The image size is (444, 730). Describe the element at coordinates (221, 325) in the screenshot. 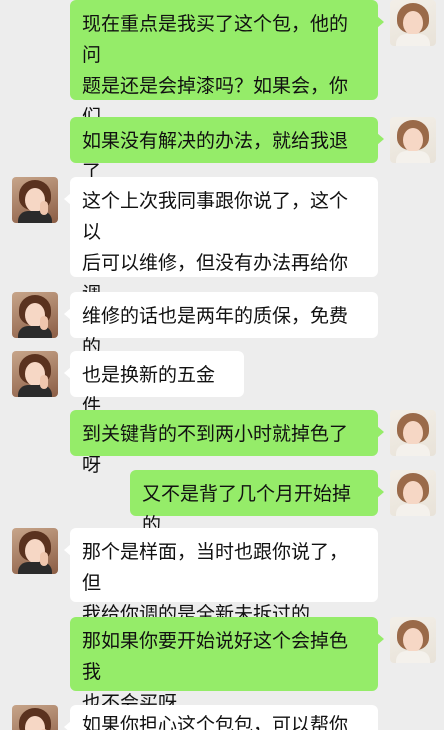

I see `message-bubble: 维修的话也是两年的质保，免费的` at that location.